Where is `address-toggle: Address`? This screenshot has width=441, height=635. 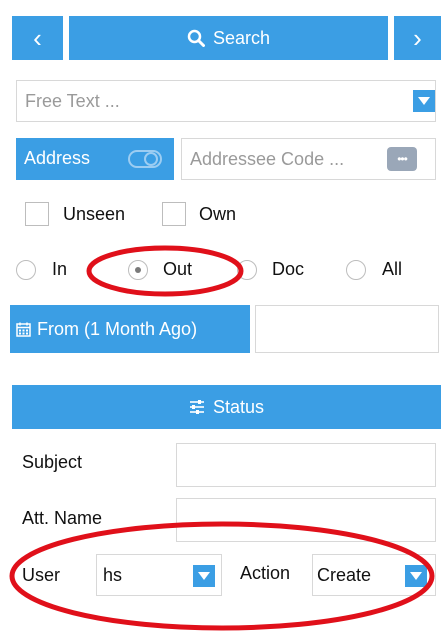
address-toggle: Address is located at coordinates (95, 159).